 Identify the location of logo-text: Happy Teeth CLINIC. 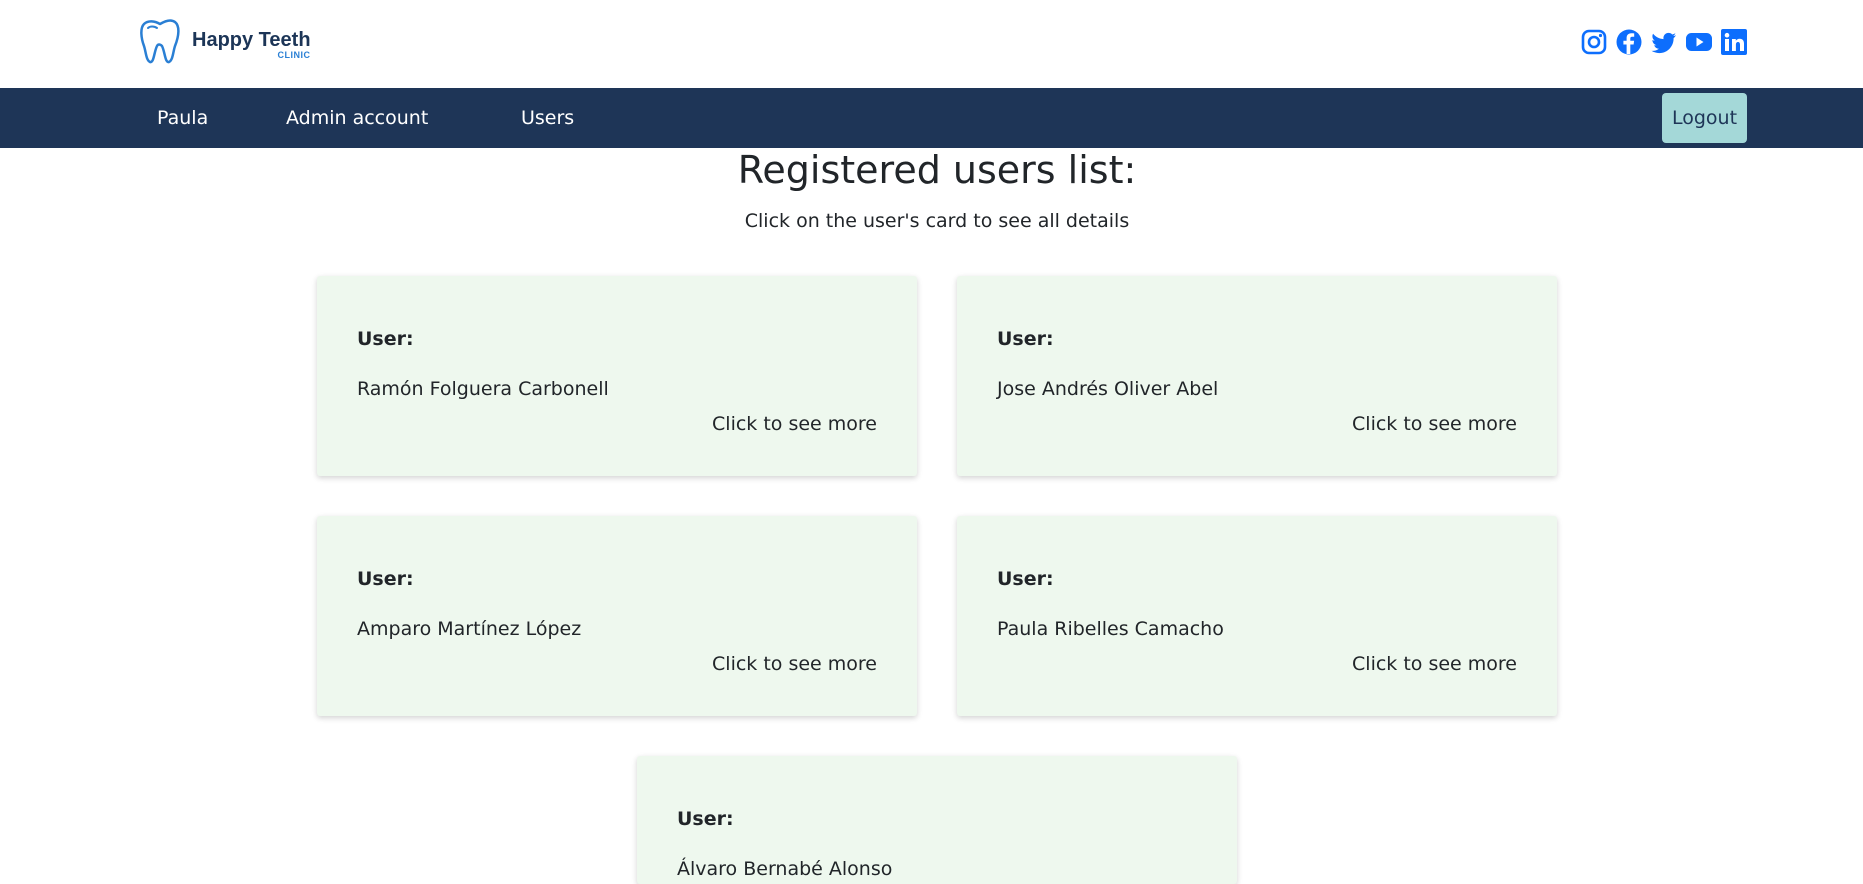
(251, 45).